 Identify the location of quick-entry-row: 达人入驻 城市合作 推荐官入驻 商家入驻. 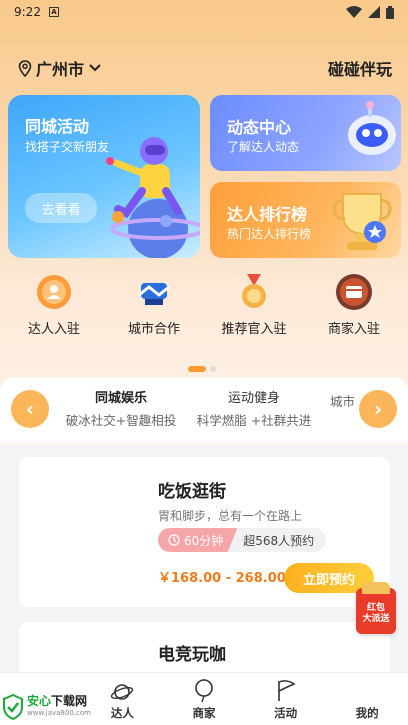
(204, 307).